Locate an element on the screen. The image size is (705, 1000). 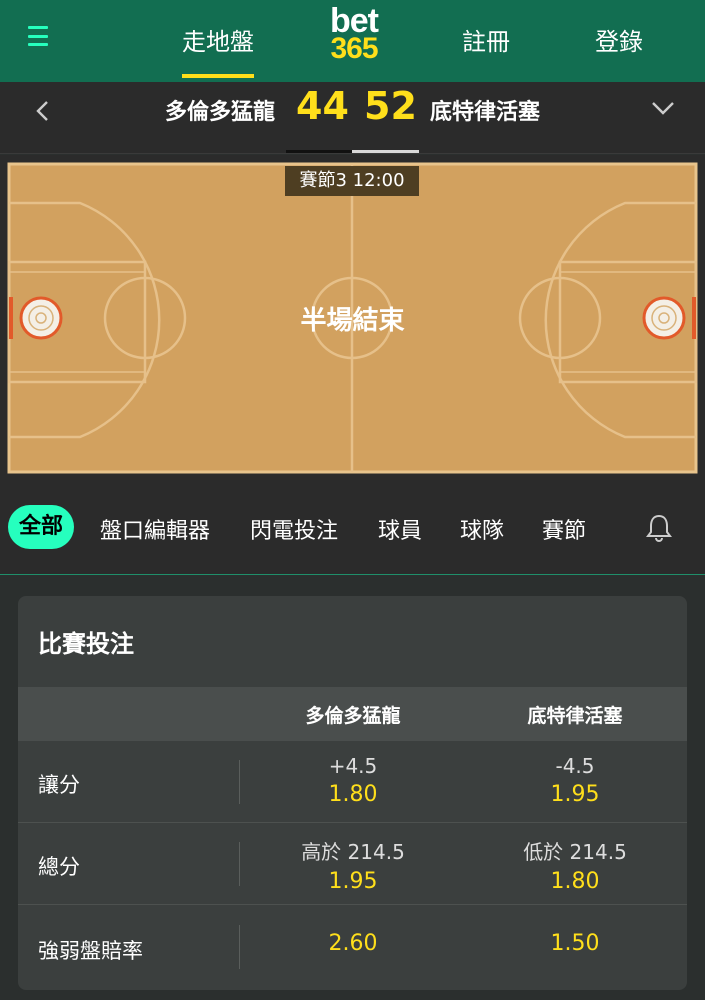
handicap-line: +4.5 is located at coordinates (353, 766).